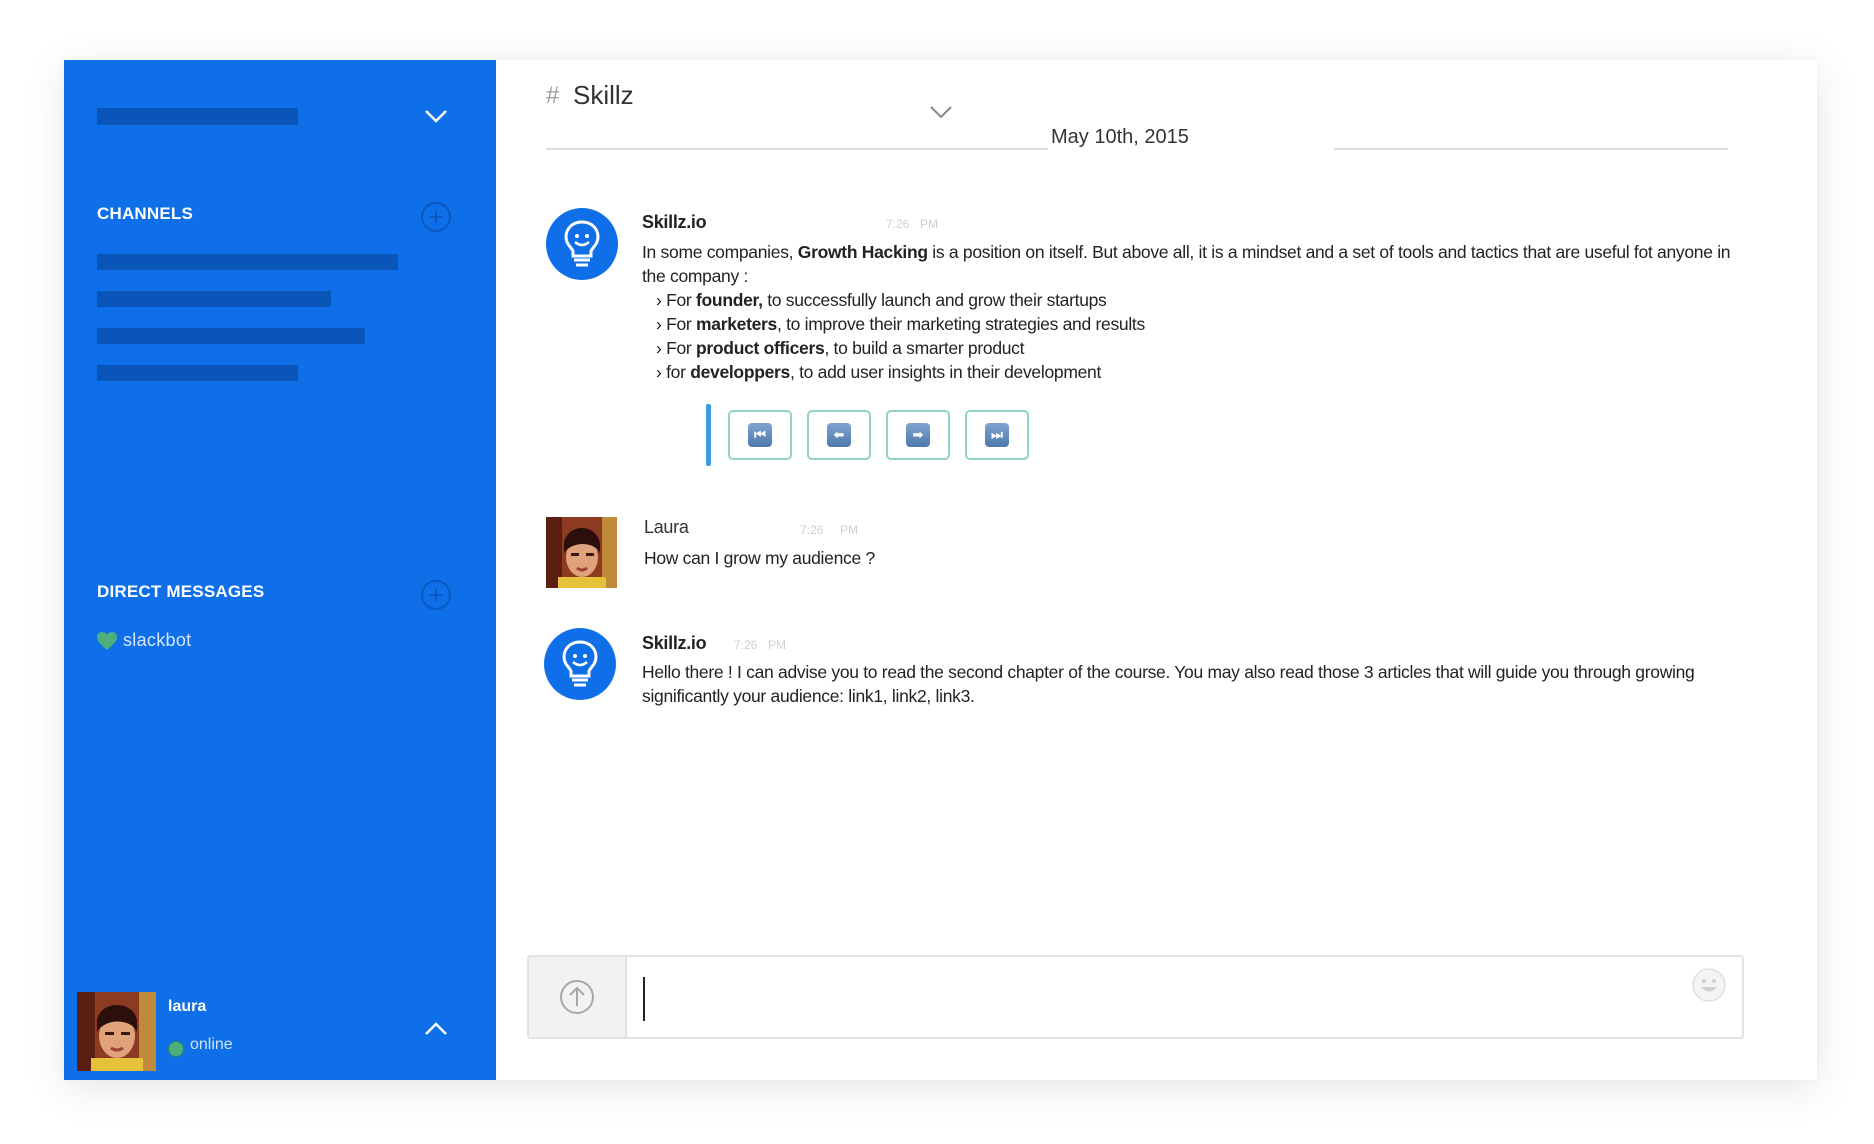  I want to click on date-divider-left, so click(797, 149).